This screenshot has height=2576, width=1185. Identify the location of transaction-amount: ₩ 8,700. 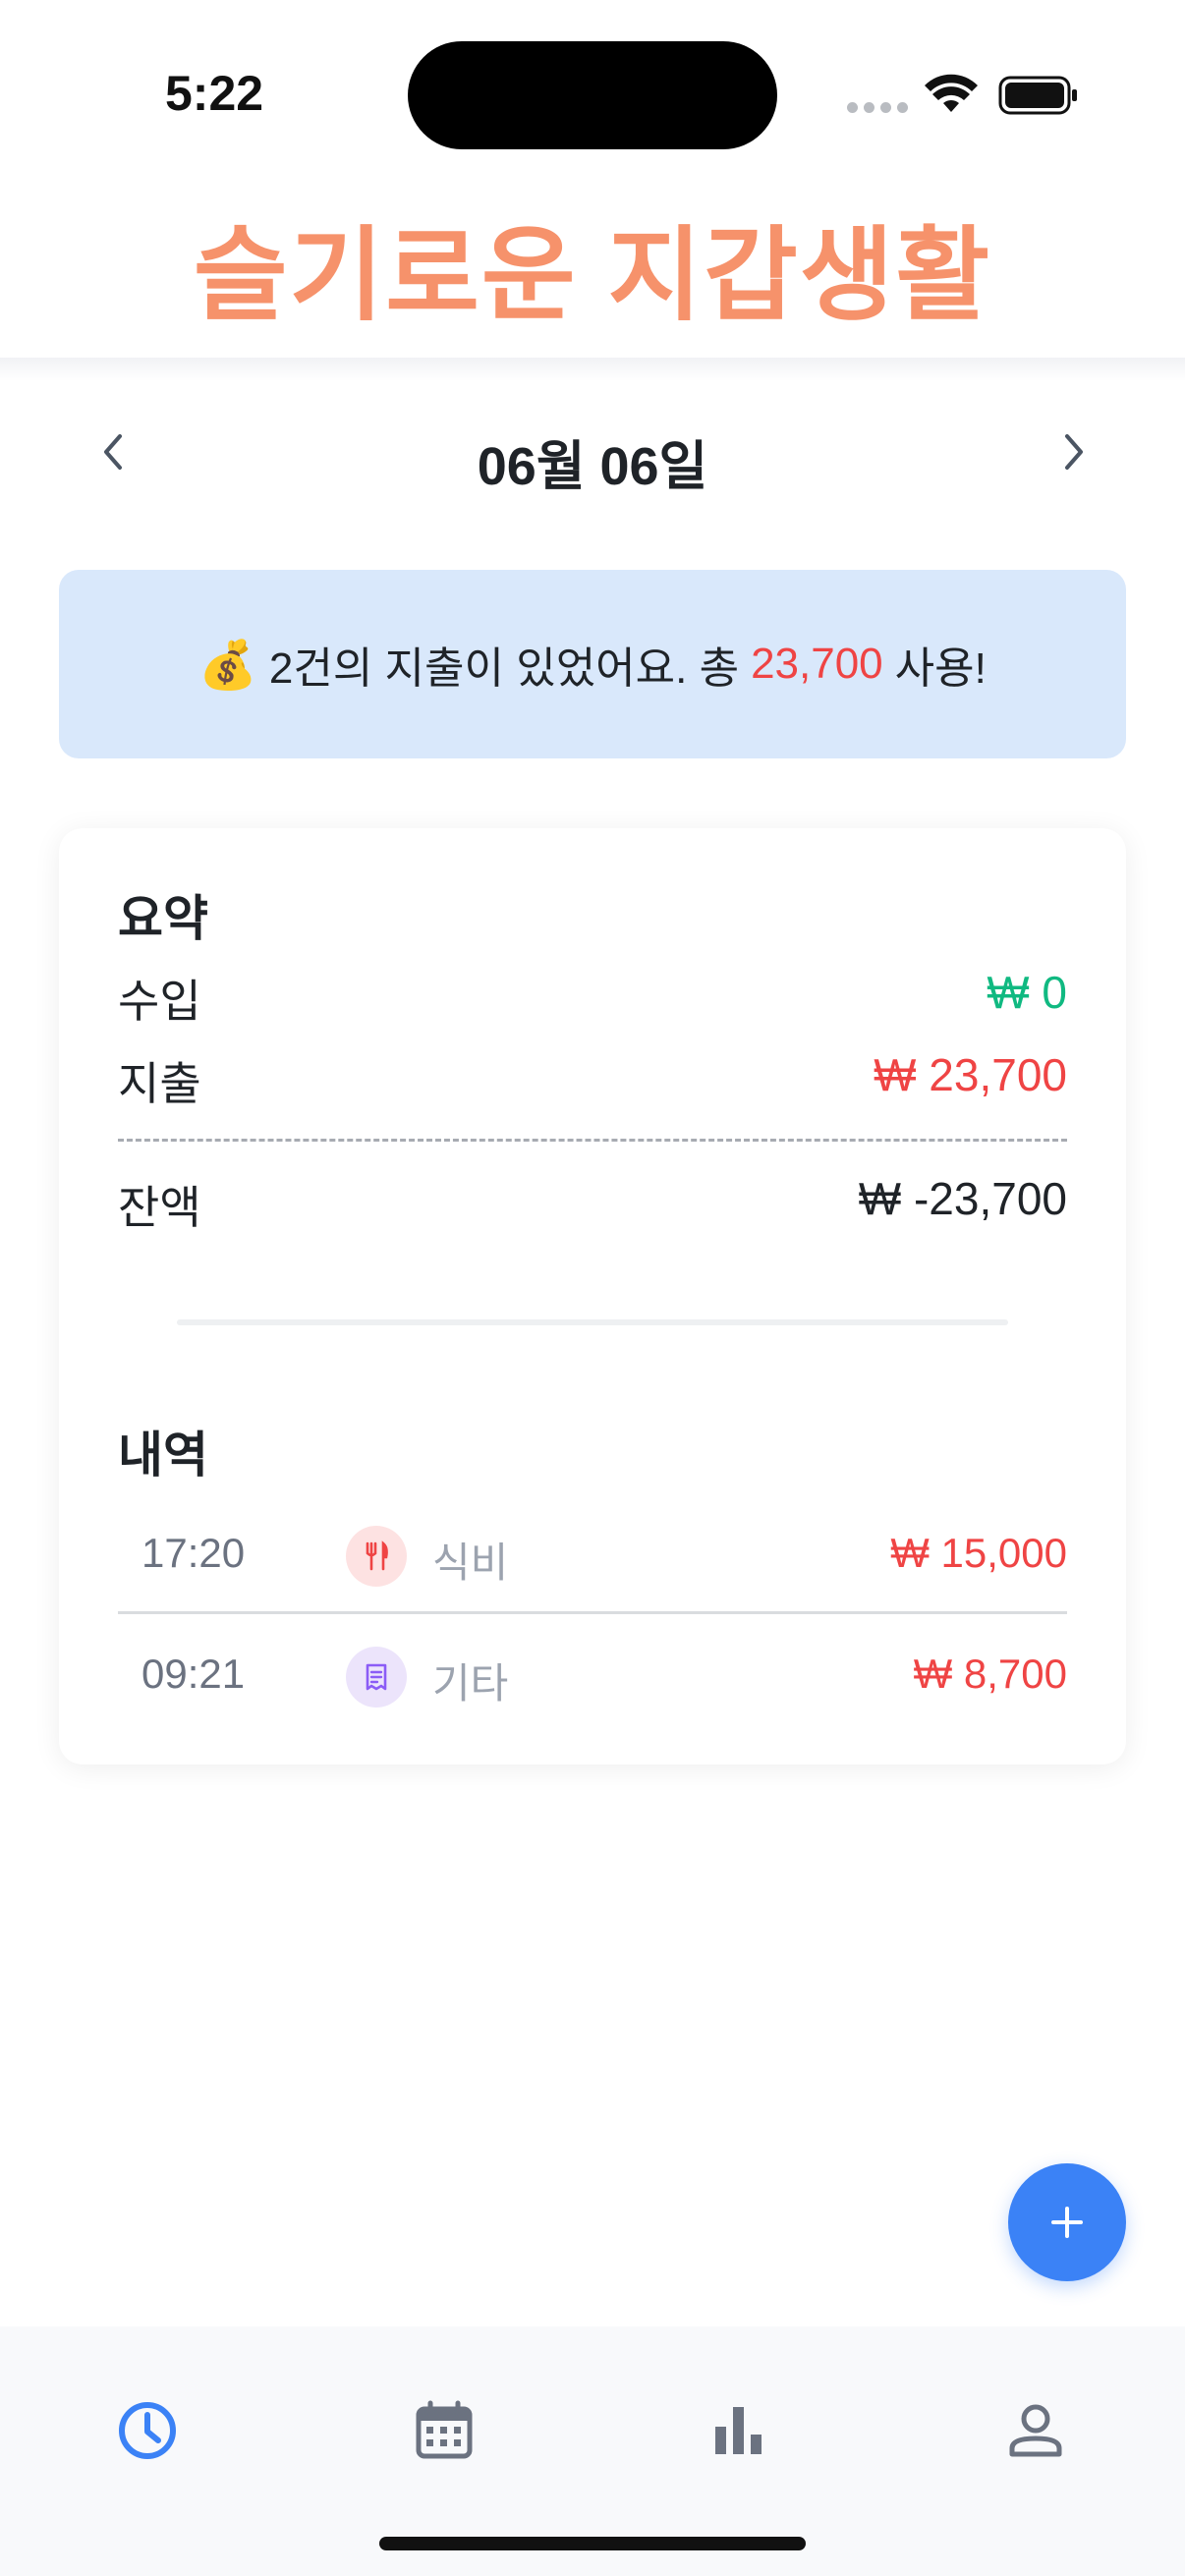
(990, 1674).